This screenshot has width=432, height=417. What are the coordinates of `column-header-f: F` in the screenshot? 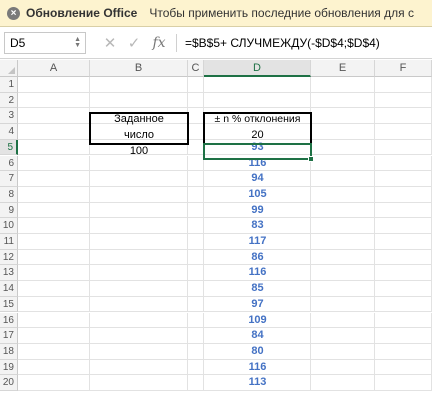 It's located at (403, 68).